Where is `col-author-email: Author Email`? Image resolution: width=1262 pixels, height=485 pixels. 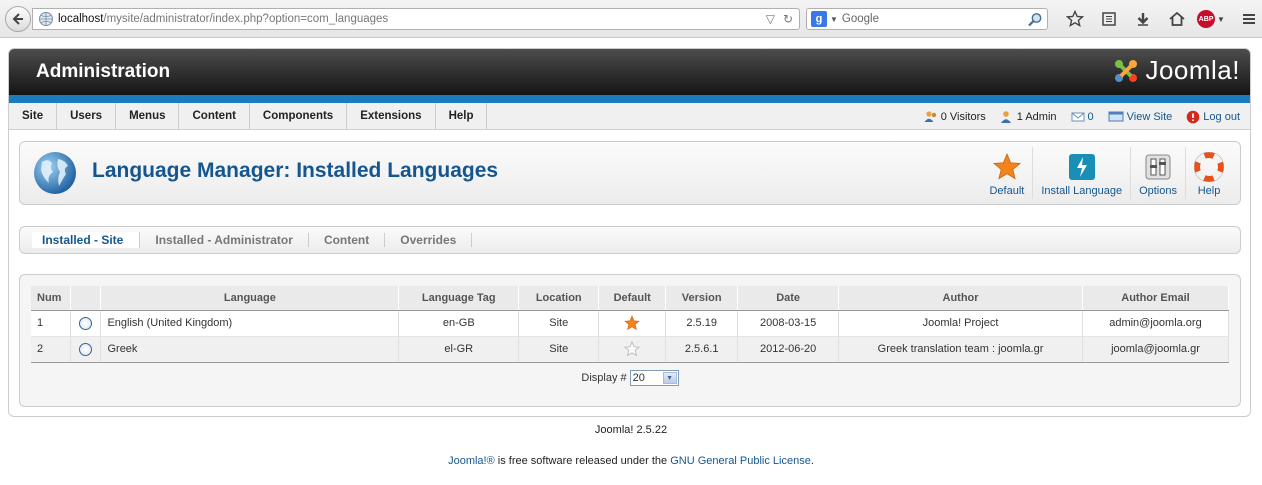 col-author-email: Author Email is located at coordinates (1156, 298).